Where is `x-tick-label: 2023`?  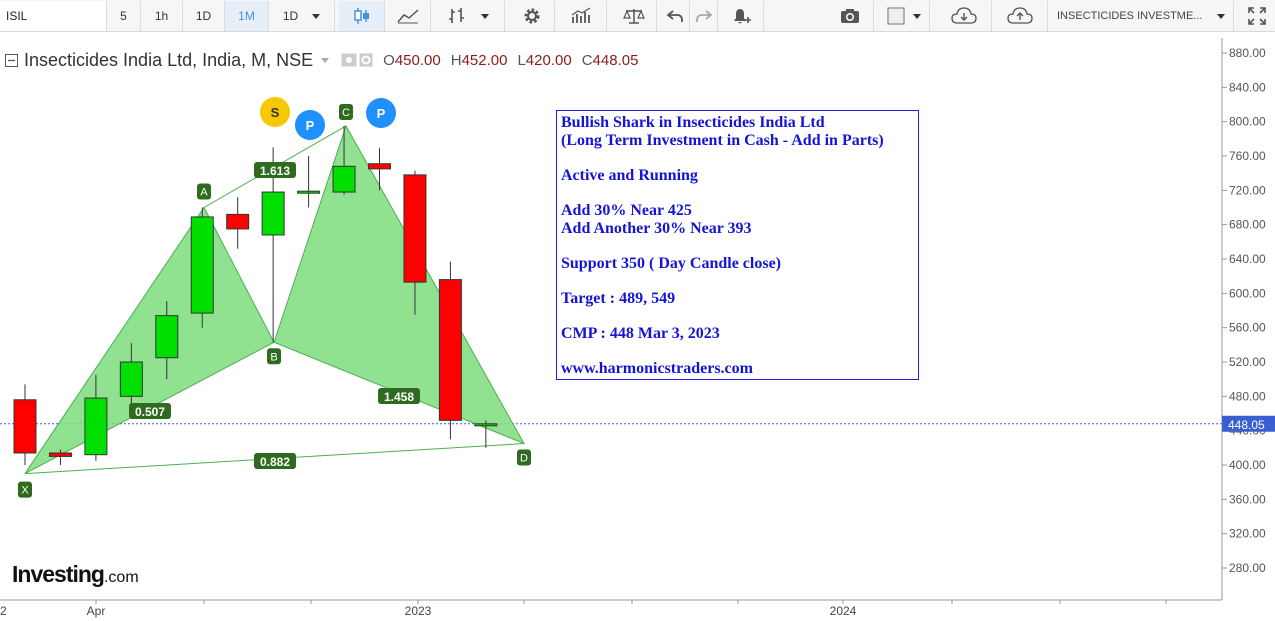
x-tick-label: 2023 is located at coordinates (418, 611).